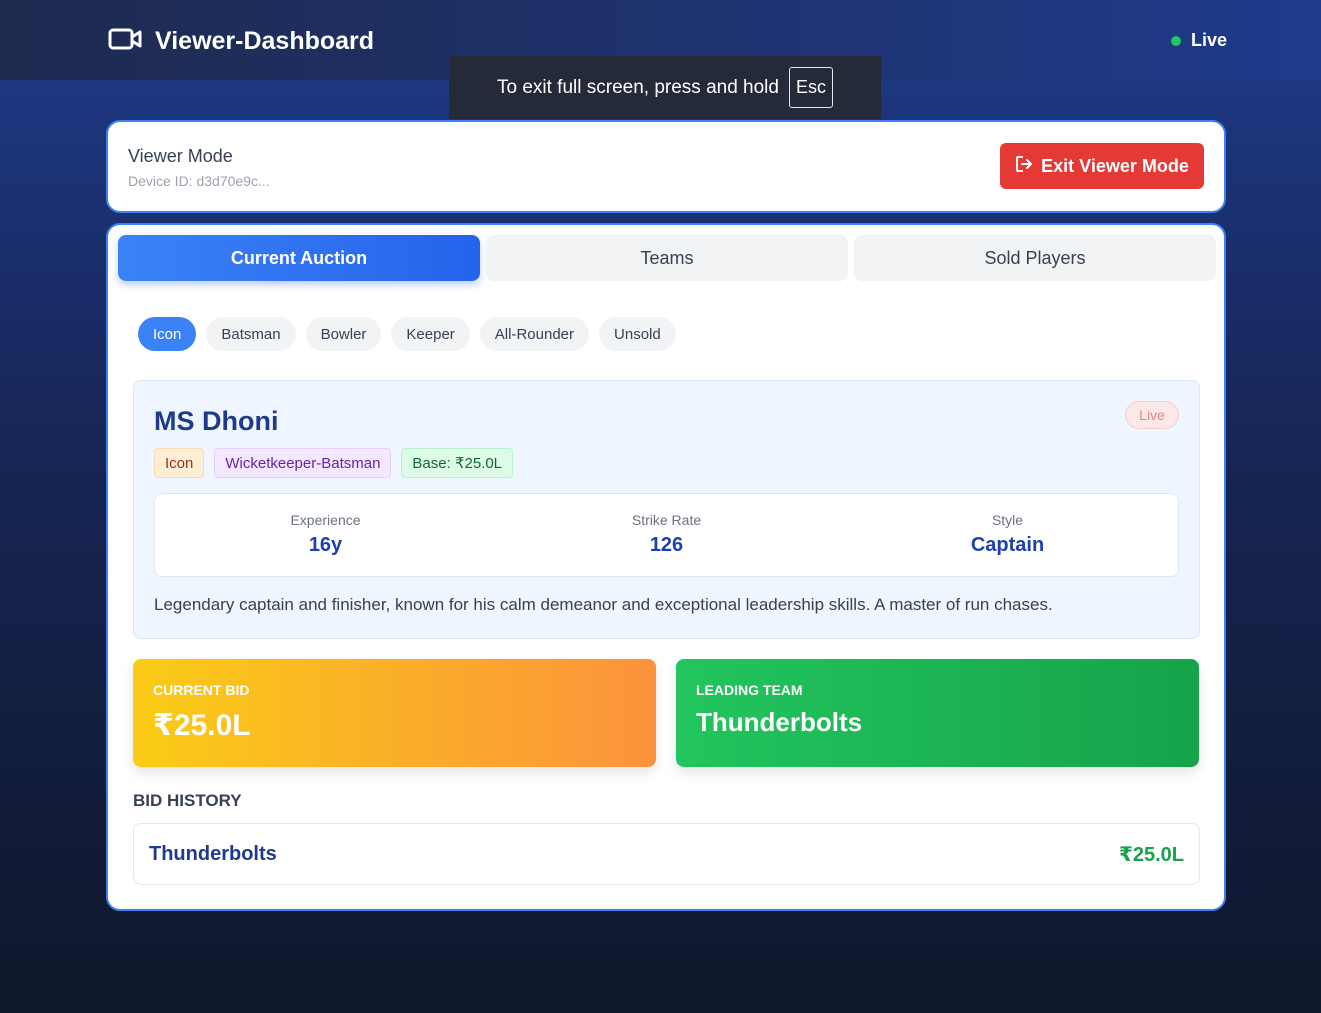 Image resolution: width=1321 pixels, height=1013 pixels. Describe the element at coordinates (213, 853) in the screenshot. I see `bid-history-team: Thunderbolts` at that location.